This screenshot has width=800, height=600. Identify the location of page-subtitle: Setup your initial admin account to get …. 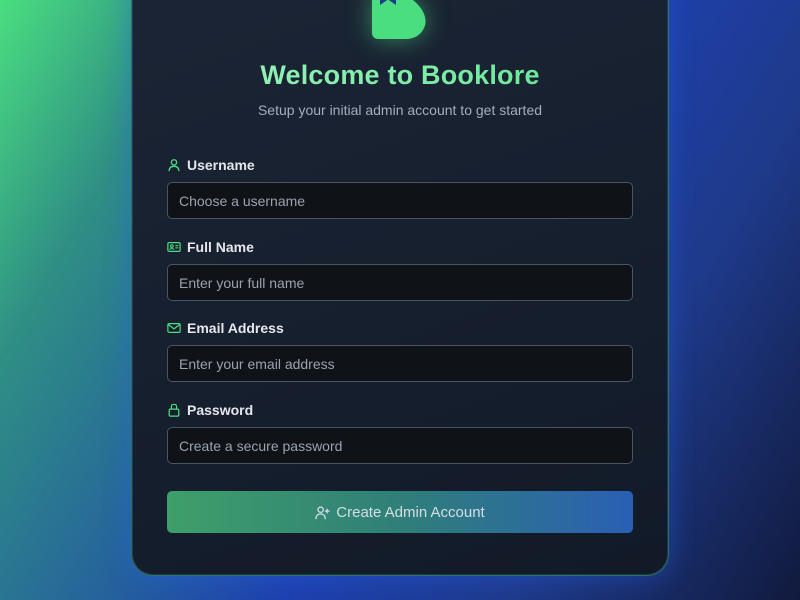
(400, 110).